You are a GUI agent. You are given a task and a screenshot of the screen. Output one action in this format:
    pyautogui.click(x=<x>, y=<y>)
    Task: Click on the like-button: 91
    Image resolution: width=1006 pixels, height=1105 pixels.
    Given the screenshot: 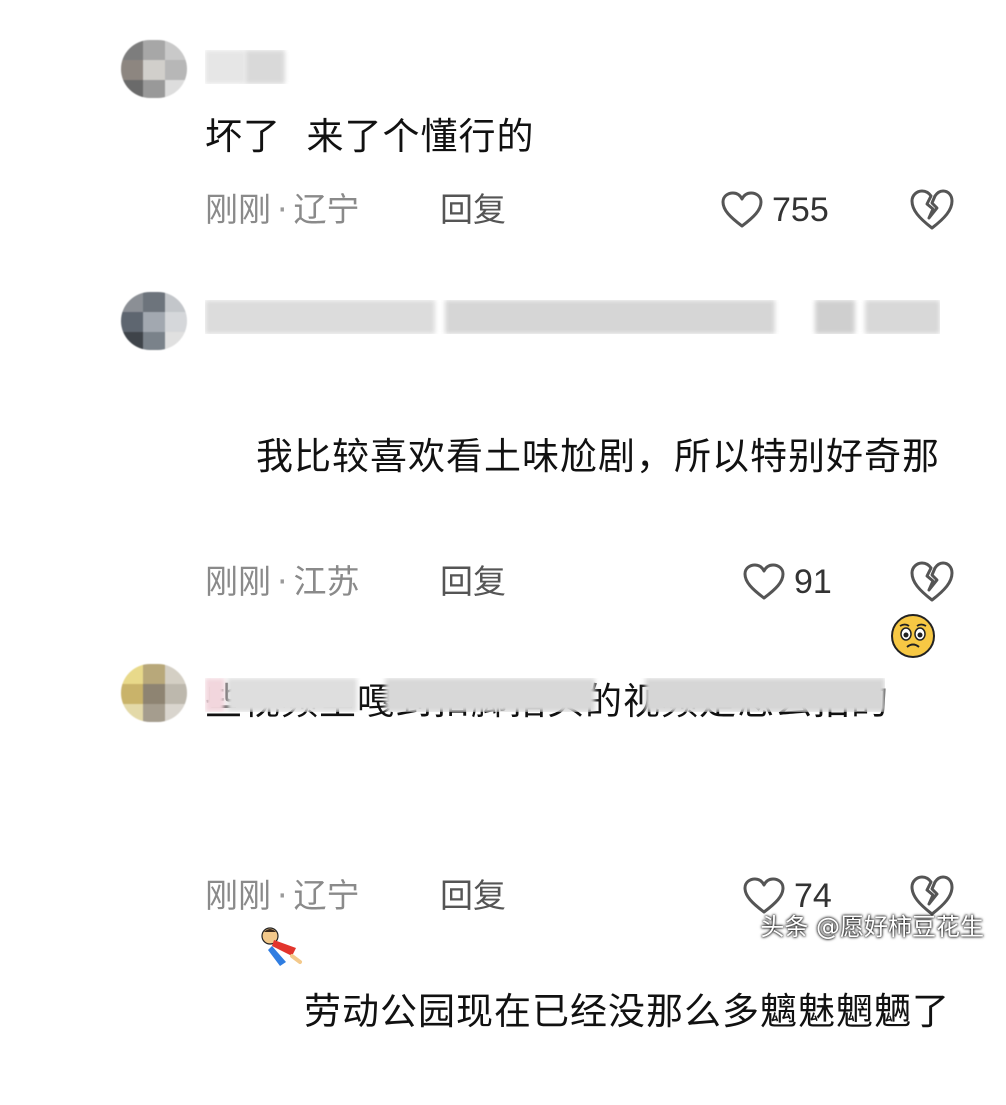 What is the action you would take?
    pyautogui.click(x=787, y=582)
    